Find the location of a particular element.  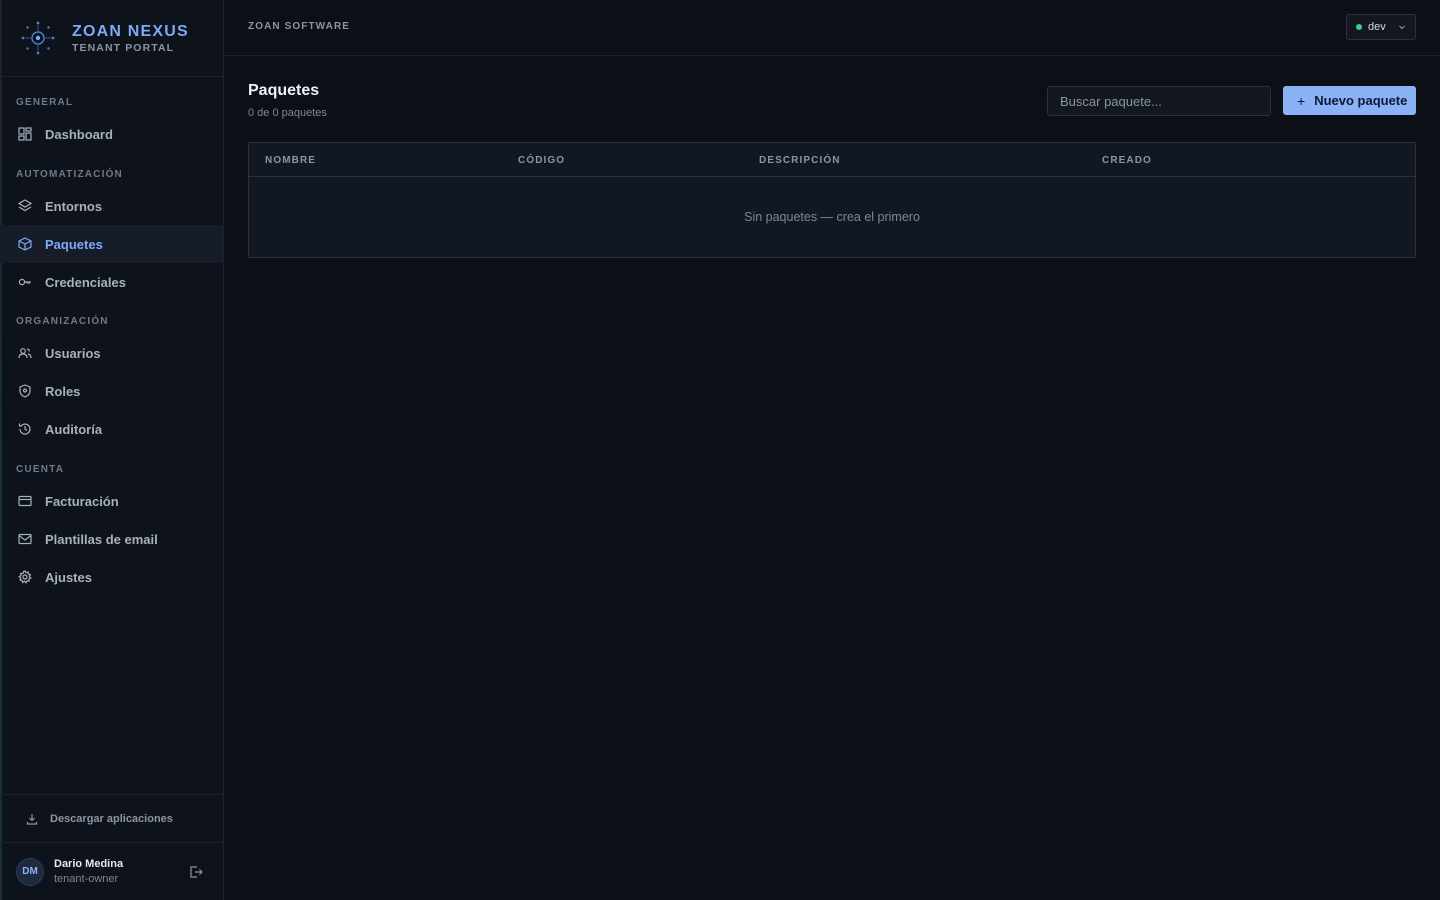

sidebar-item-label: Credenciales is located at coordinates (85, 282).